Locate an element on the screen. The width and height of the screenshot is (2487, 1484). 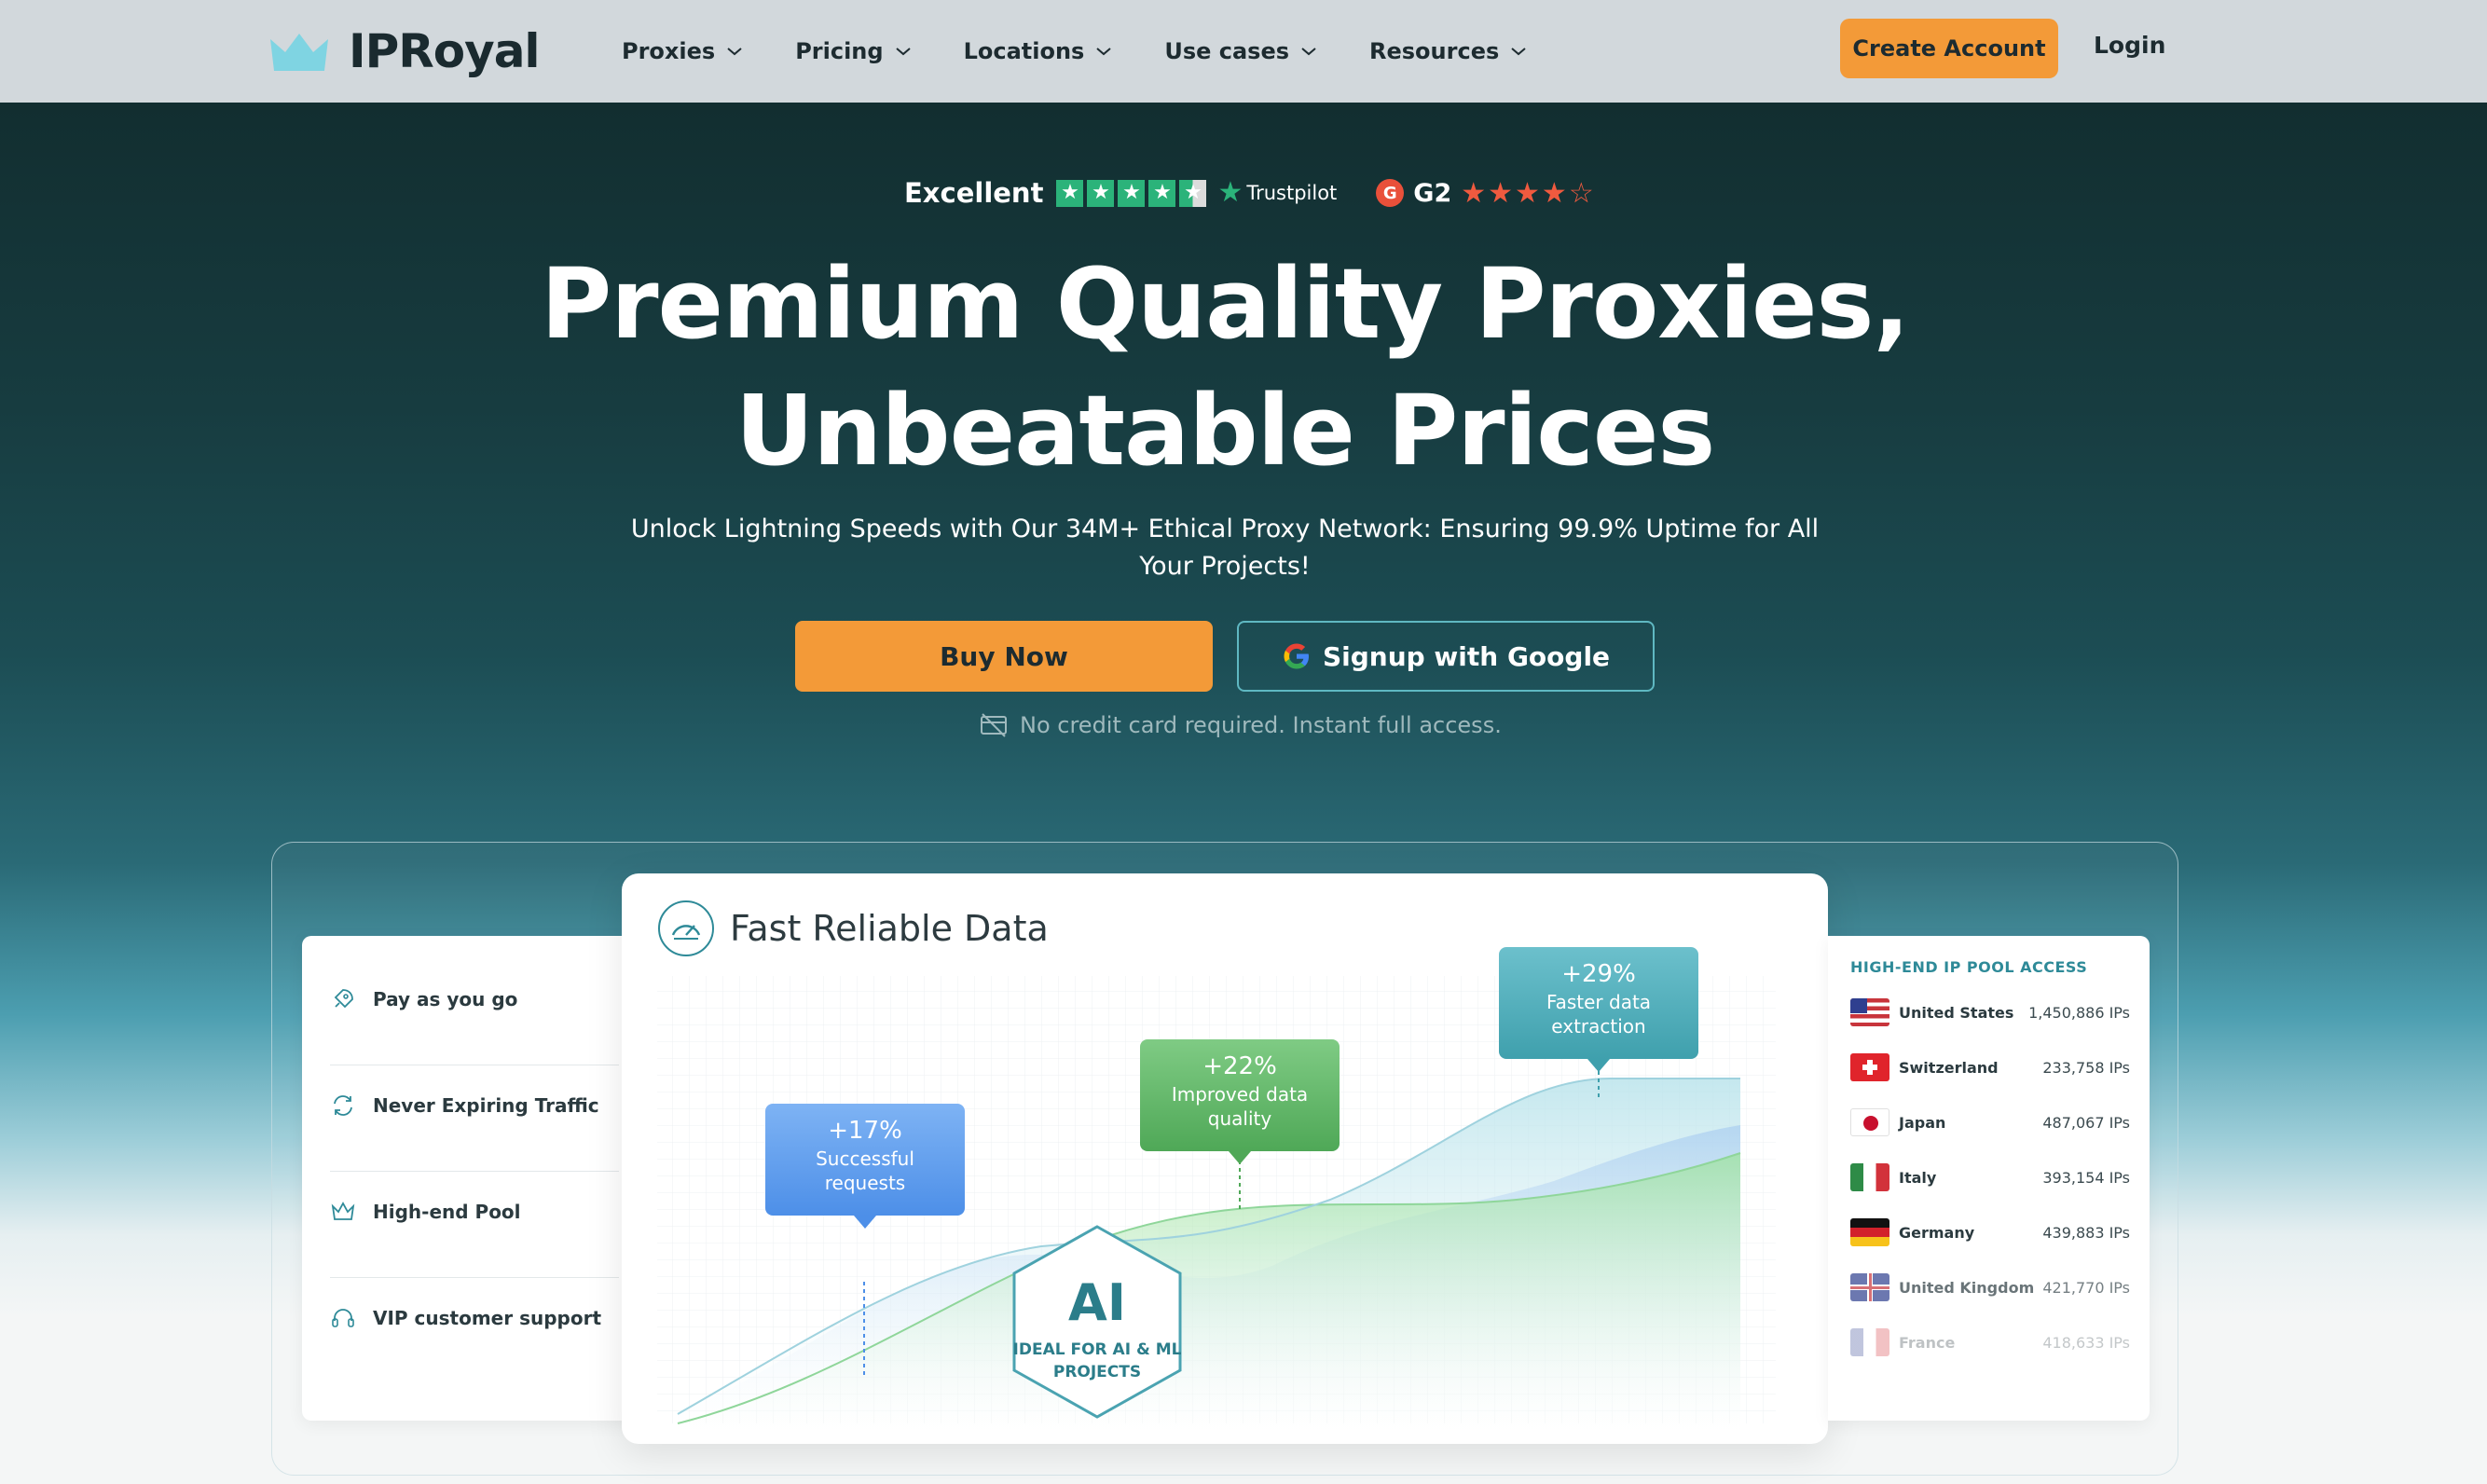
trustpilot-logo: ★ Trustpilot is located at coordinates (1277, 193).